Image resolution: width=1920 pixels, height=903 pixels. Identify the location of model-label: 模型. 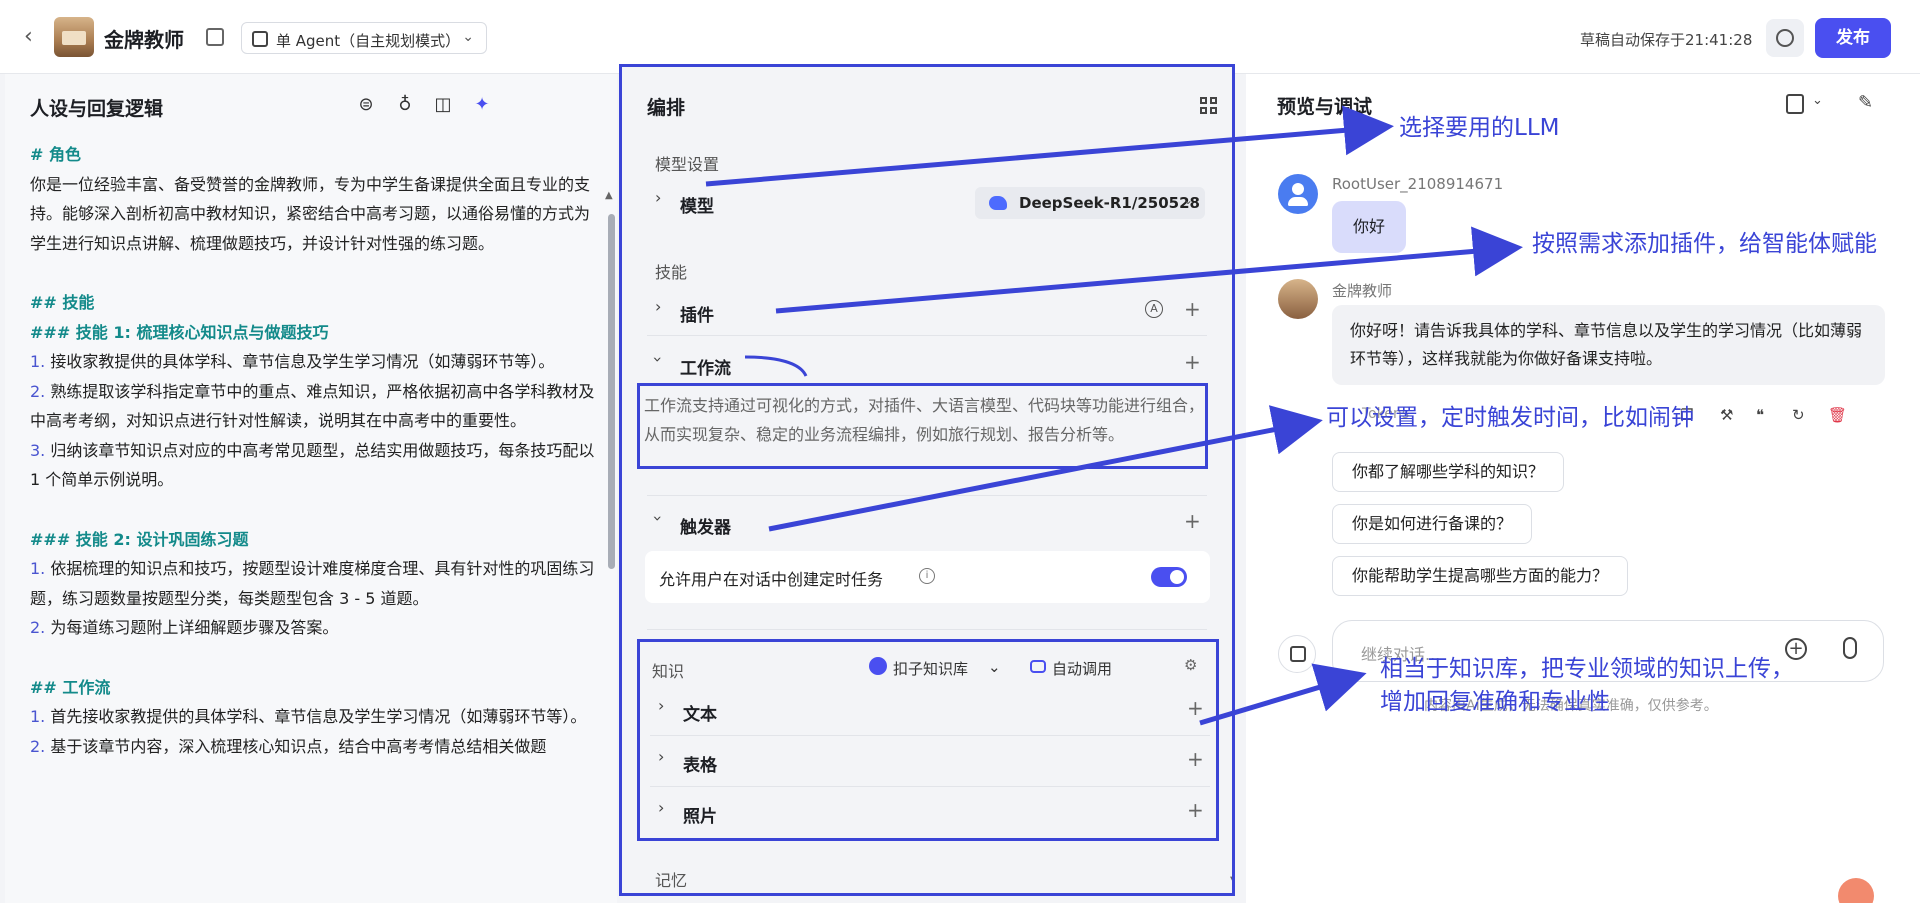
(697, 204).